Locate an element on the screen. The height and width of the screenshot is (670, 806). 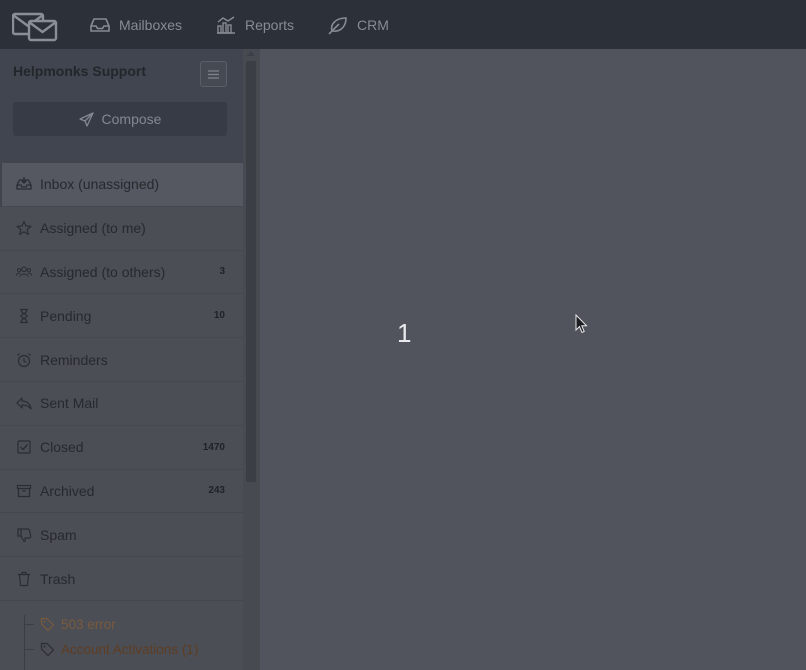
check-square-icon is located at coordinates (24, 447).